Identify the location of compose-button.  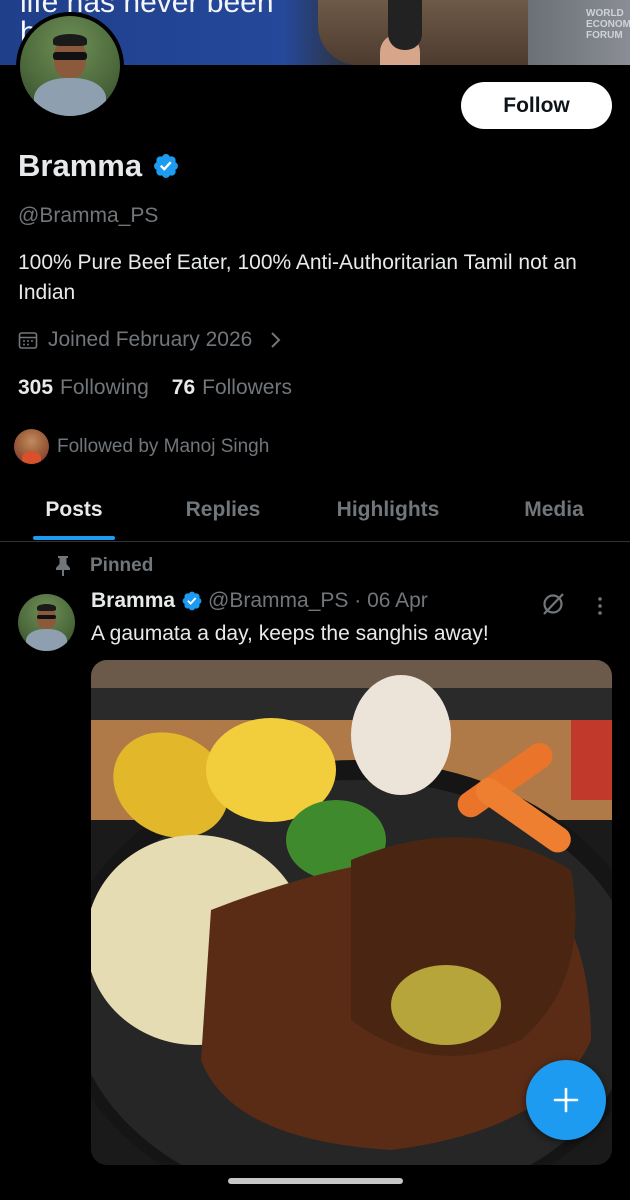
(566, 1100).